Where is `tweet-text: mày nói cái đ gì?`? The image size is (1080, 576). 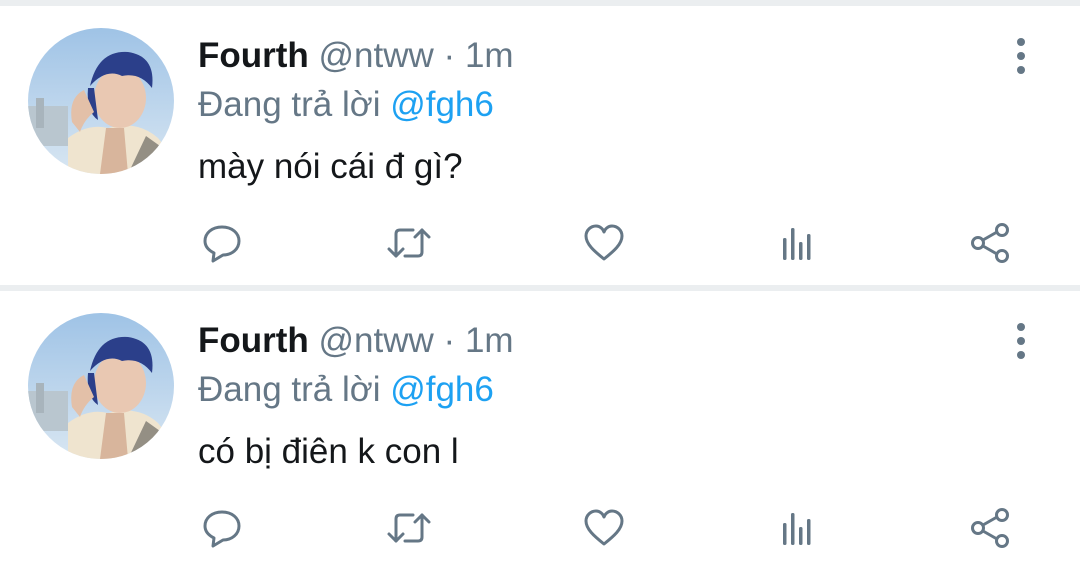 tweet-text: mày nói cái đ gì? is located at coordinates (330, 166).